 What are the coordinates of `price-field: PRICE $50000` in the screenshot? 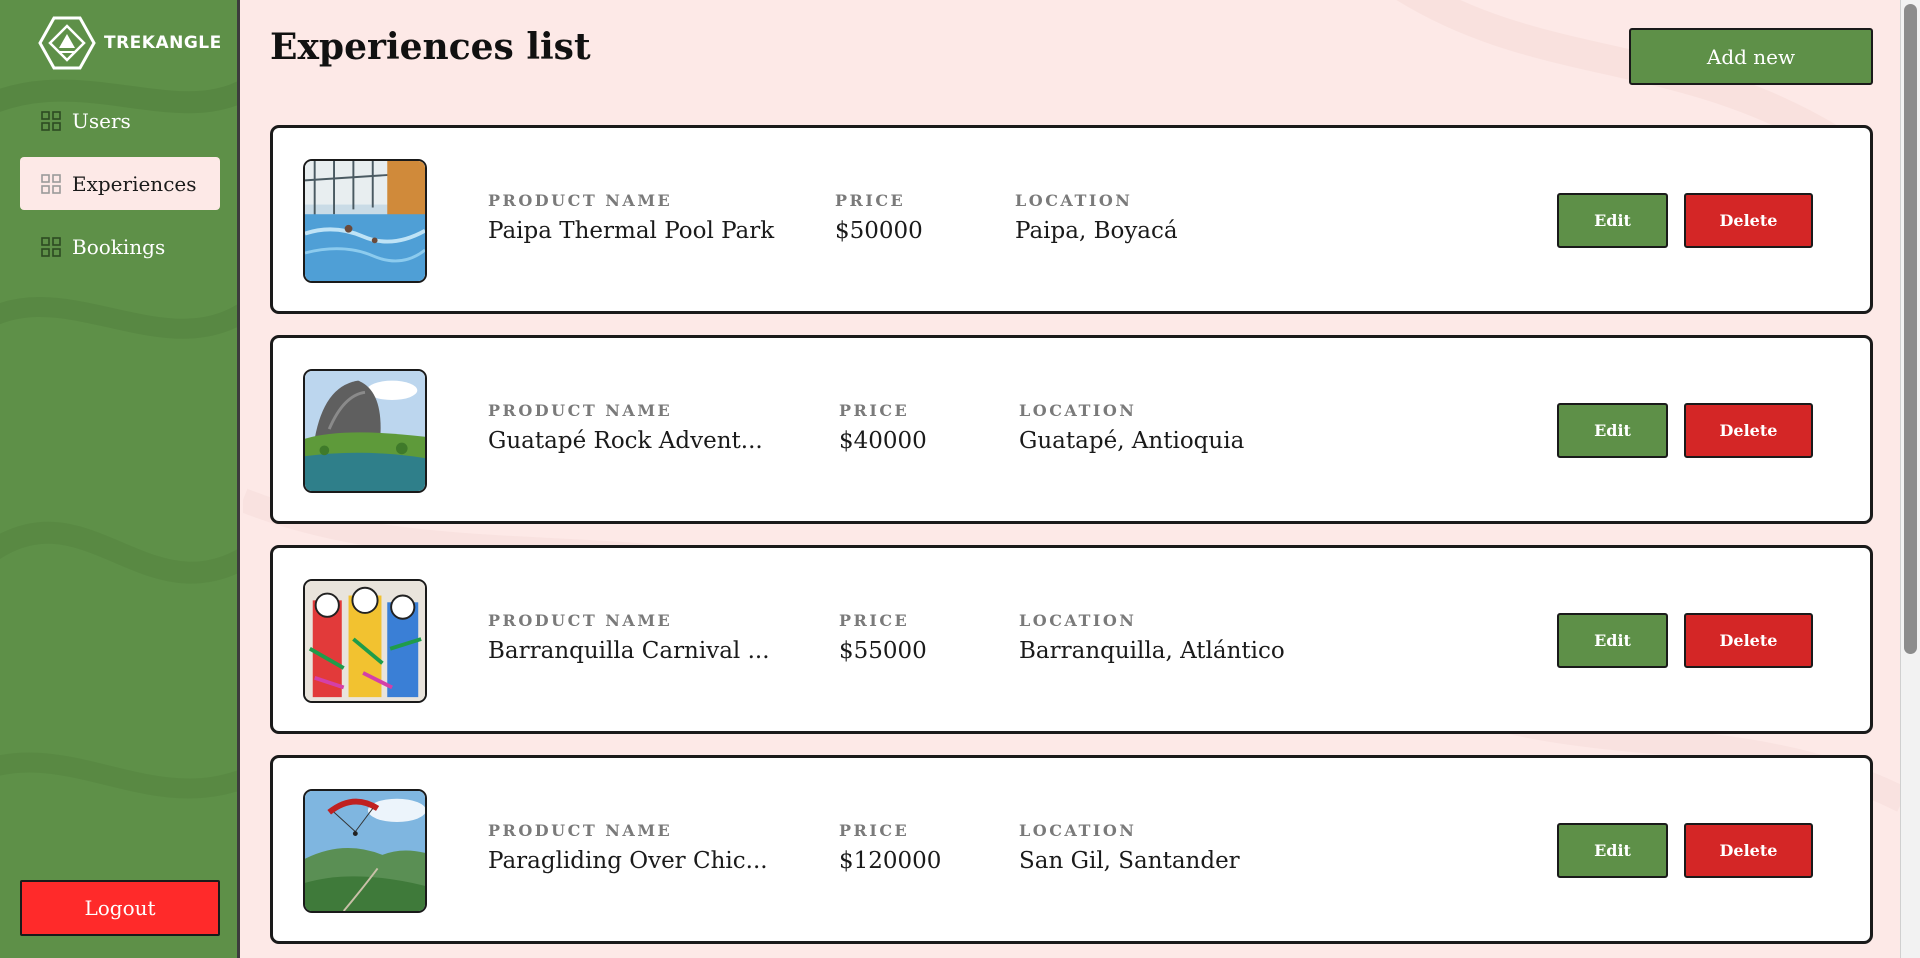 It's located at (879, 217).